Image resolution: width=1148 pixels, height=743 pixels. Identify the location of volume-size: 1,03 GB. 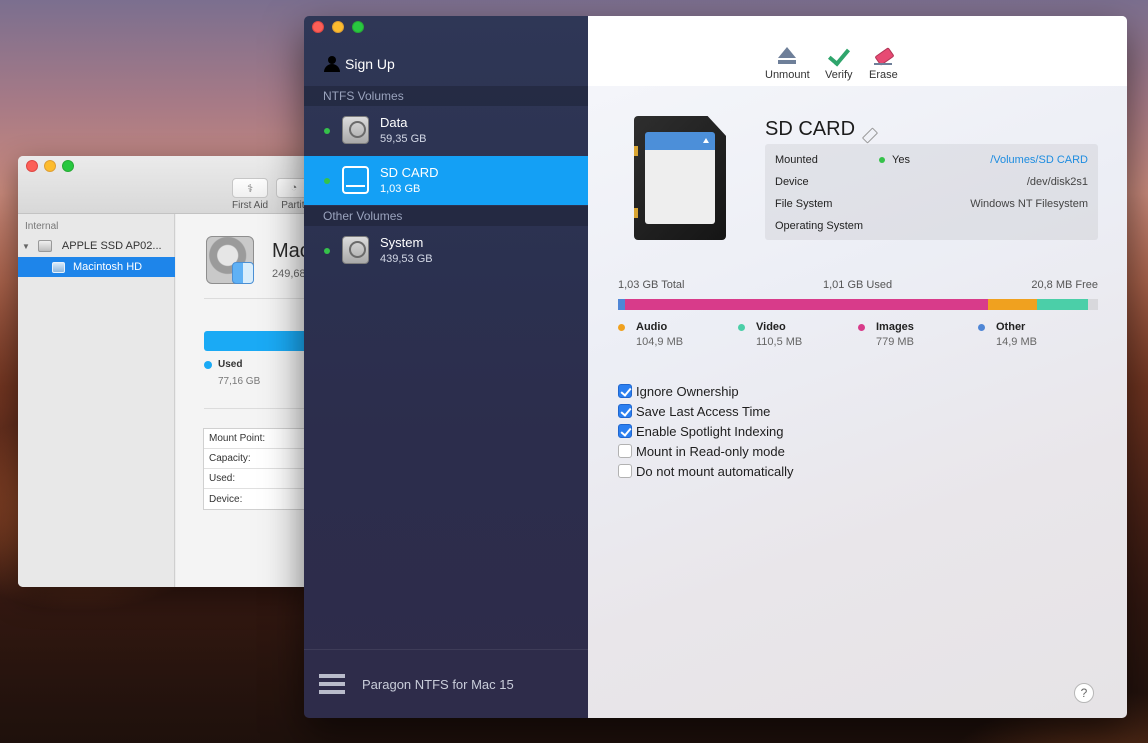
(400, 189).